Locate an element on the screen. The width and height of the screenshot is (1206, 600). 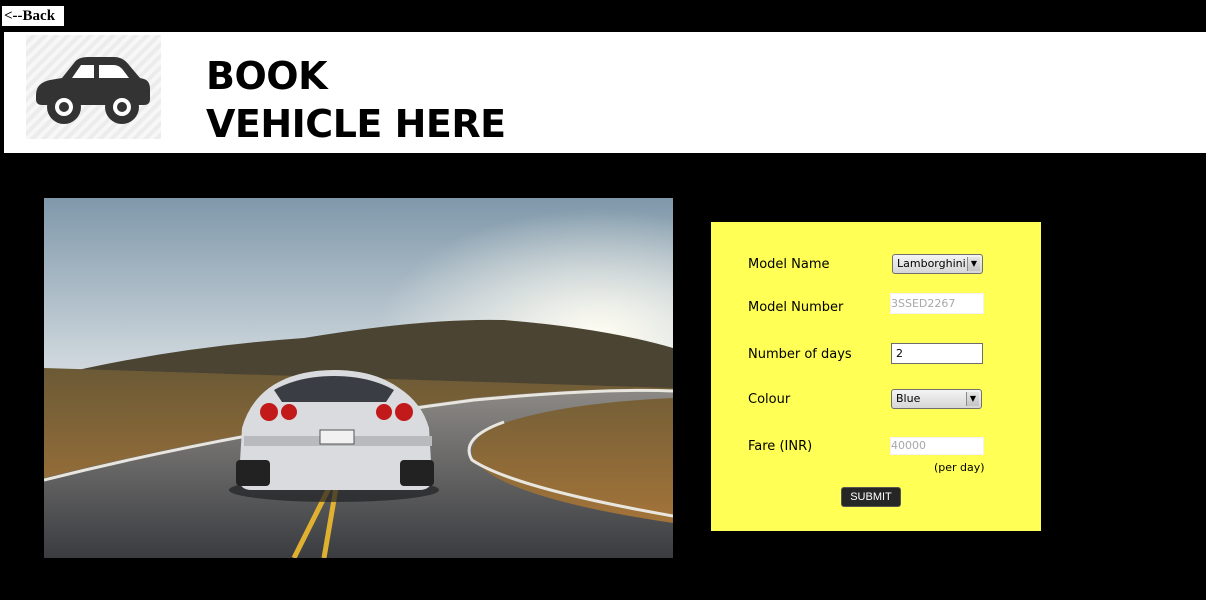
colour-select: Blue ▼ is located at coordinates (936, 399).